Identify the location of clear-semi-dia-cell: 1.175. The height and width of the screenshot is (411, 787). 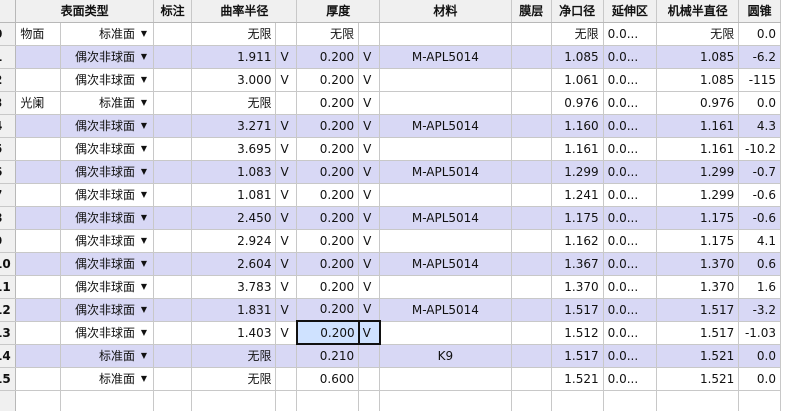
(577, 218).